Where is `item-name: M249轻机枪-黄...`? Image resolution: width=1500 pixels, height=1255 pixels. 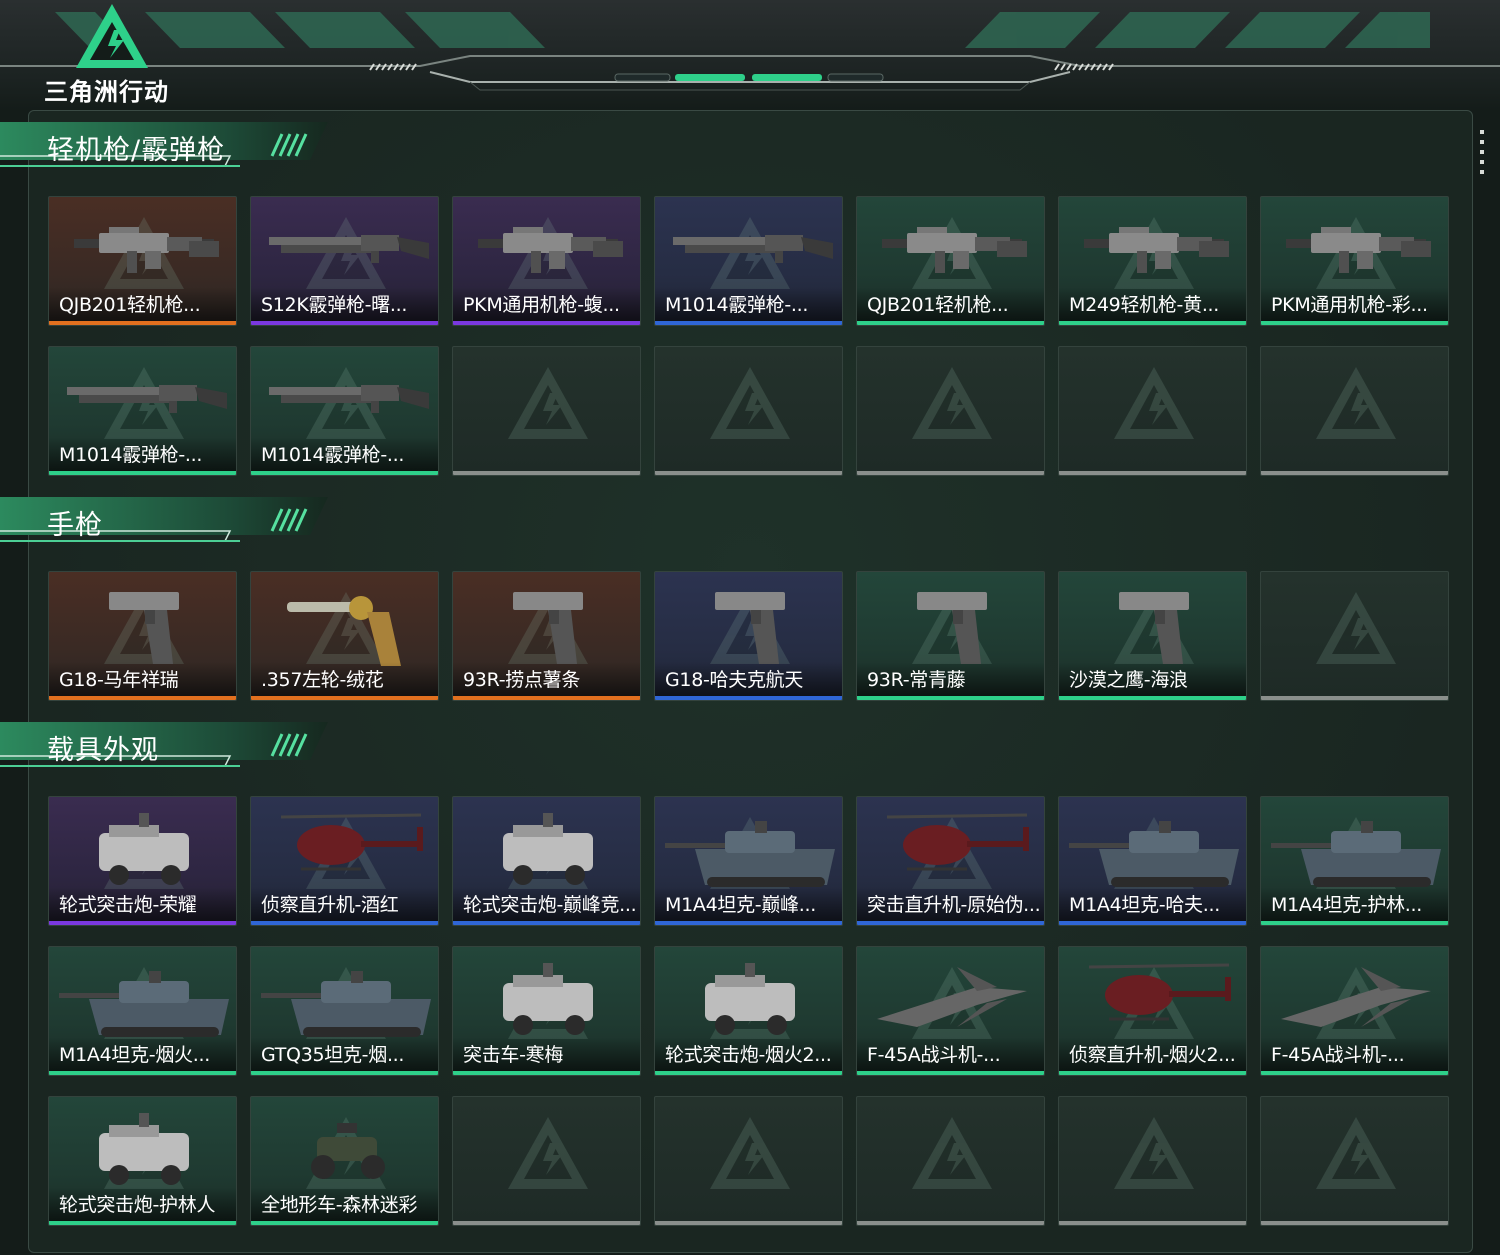
item-name: M249轻机枪-黄... is located at coordinates (1144, 305).